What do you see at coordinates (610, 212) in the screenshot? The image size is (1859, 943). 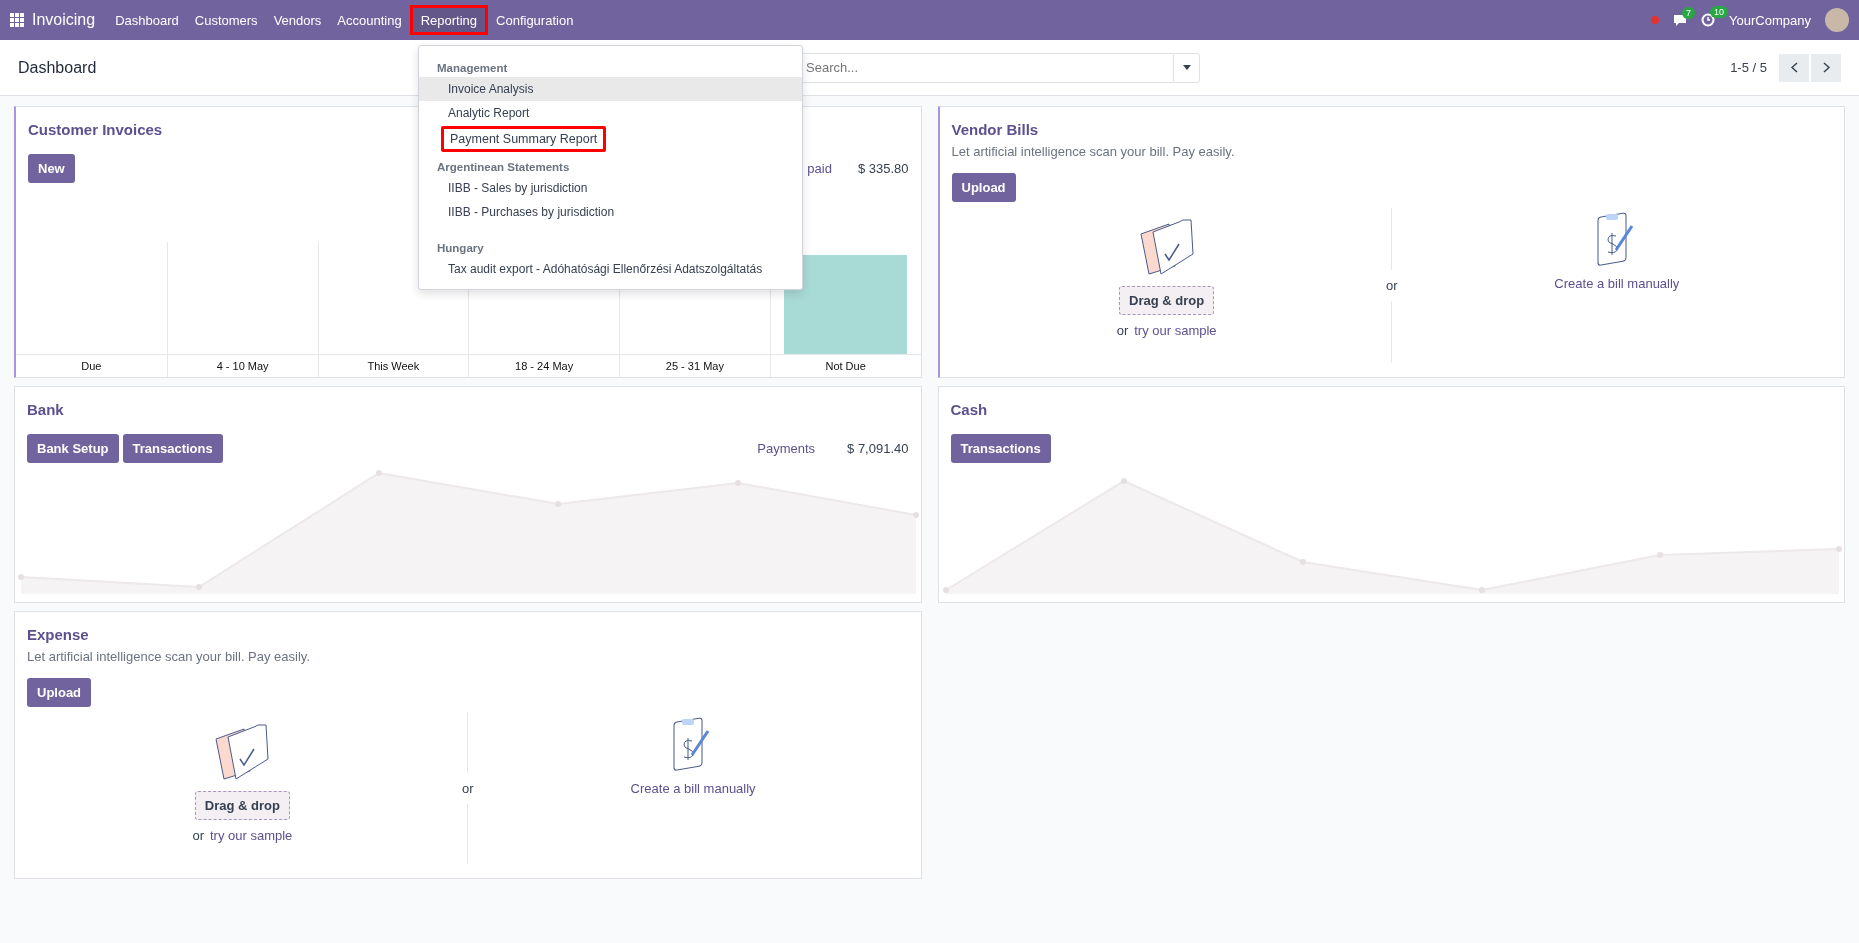 I see `menu-item: IIBB - Purchases by jurisdiction` at bounding box center [610, 212].